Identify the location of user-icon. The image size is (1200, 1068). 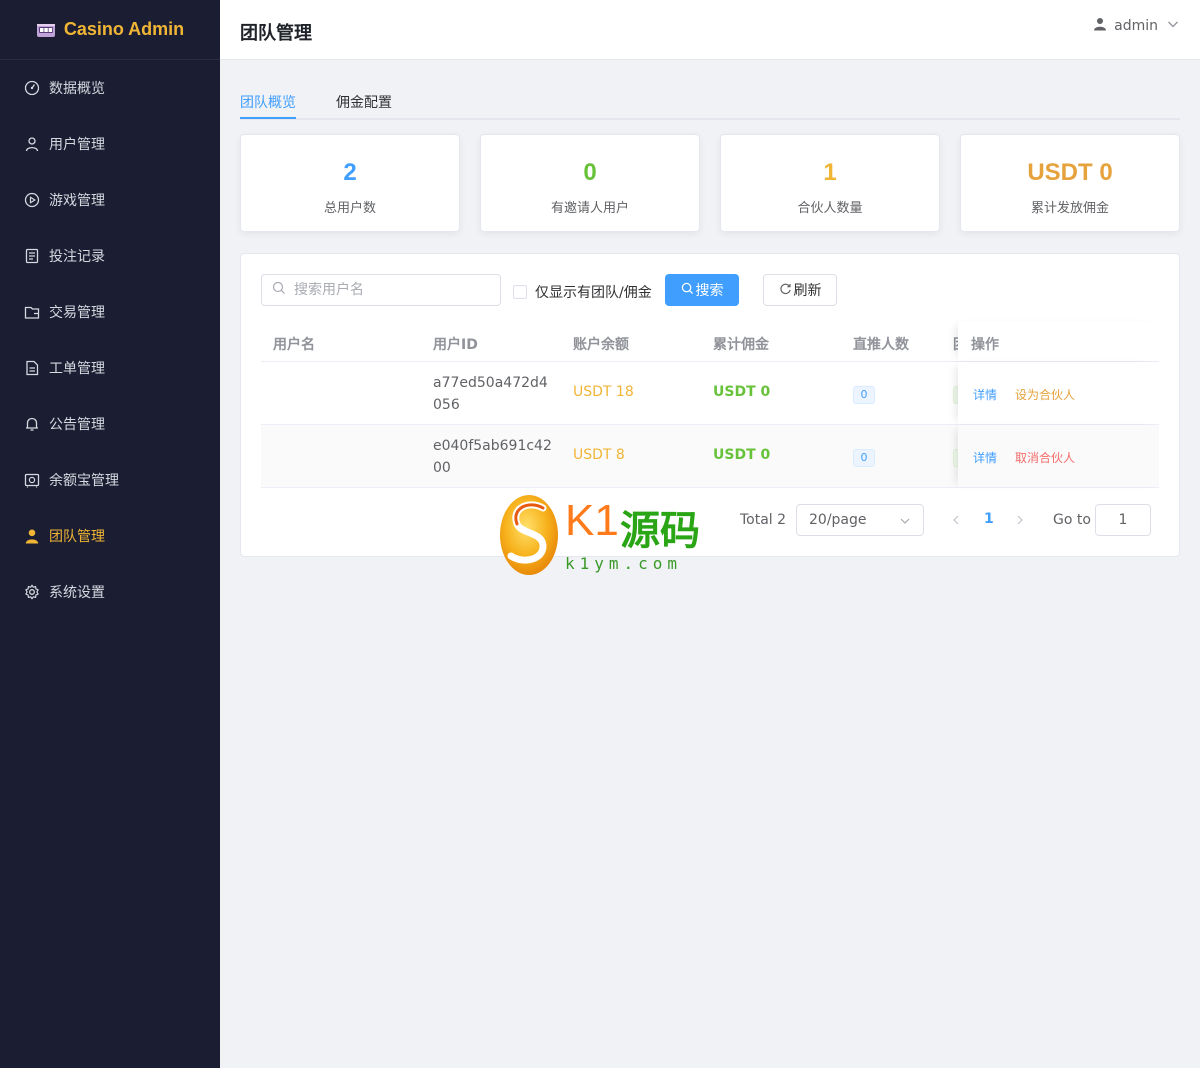
(32, 144).